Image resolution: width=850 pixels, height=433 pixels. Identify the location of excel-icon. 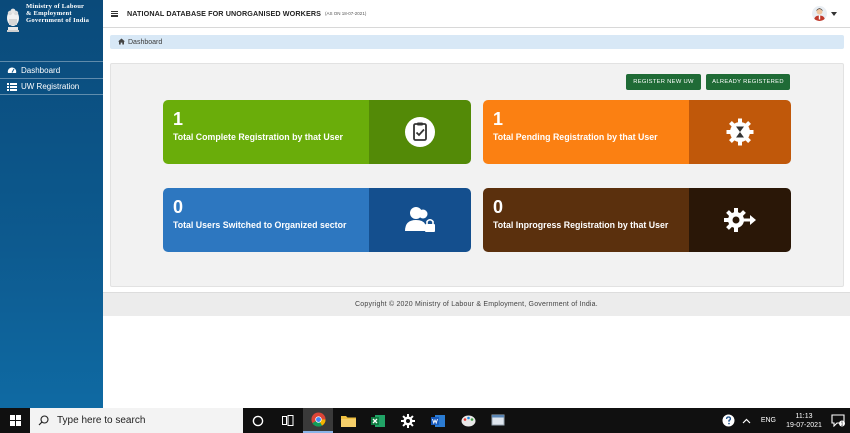
(378, 420).